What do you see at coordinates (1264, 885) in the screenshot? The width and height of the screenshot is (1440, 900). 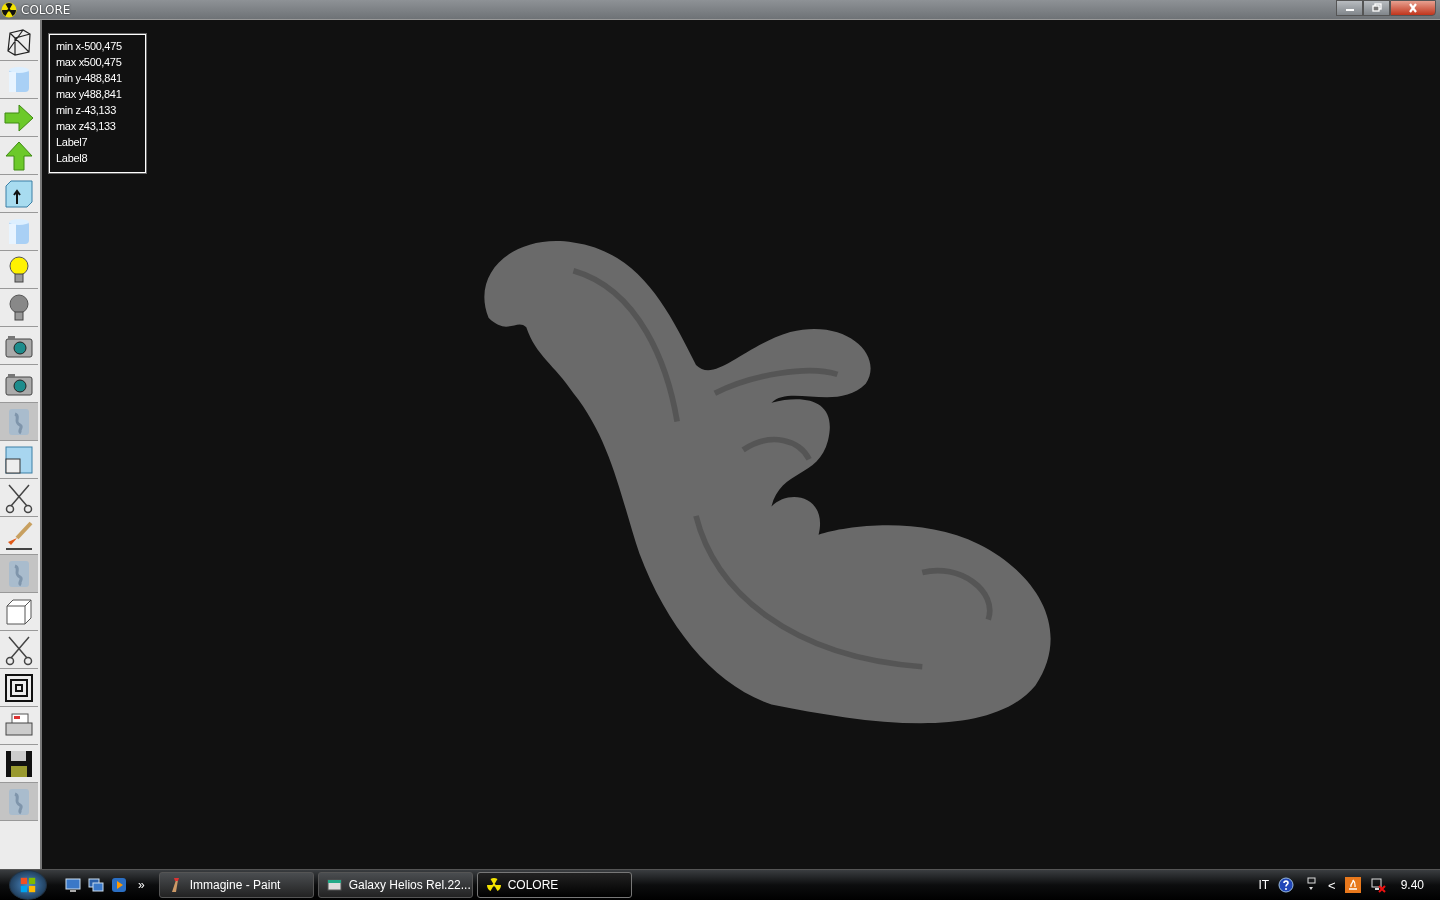 I see `language-indicator: IT` at bounding box center [1264, 885].